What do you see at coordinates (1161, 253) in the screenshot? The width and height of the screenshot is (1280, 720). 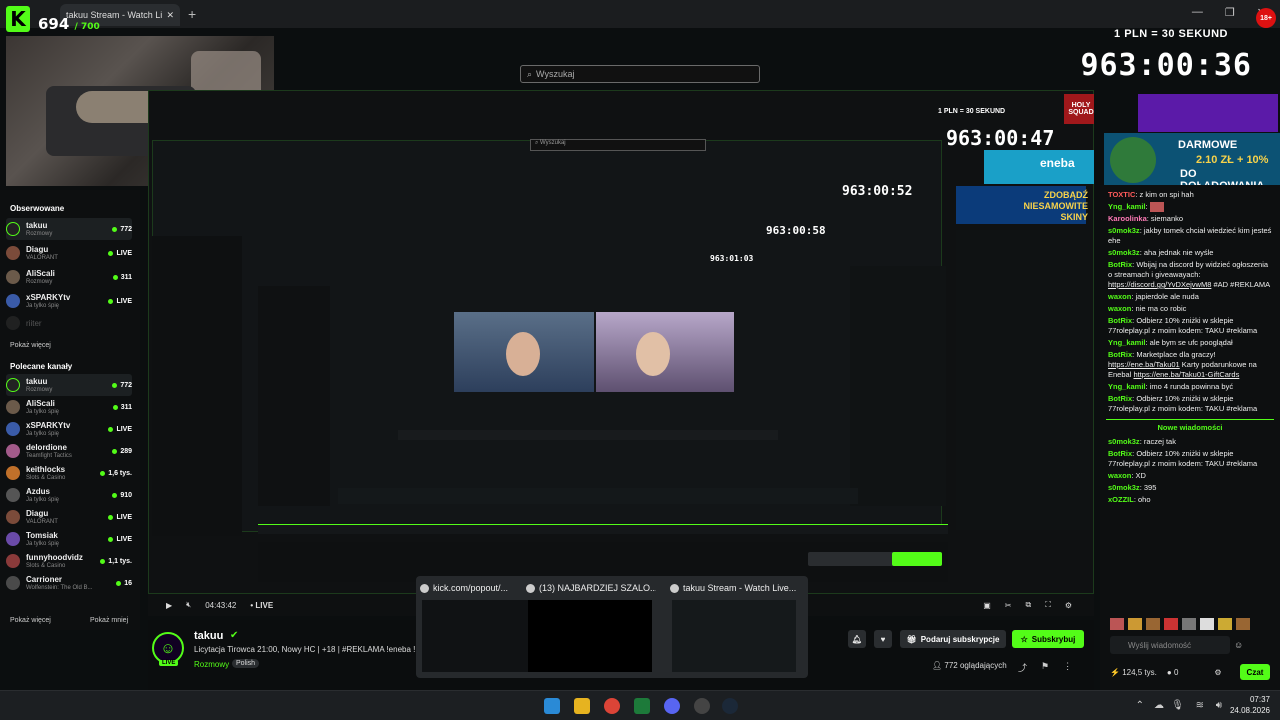 I see `chat-message: s0mok3z: aha jednak nie wyśle` at bounding box center [1161, 253].